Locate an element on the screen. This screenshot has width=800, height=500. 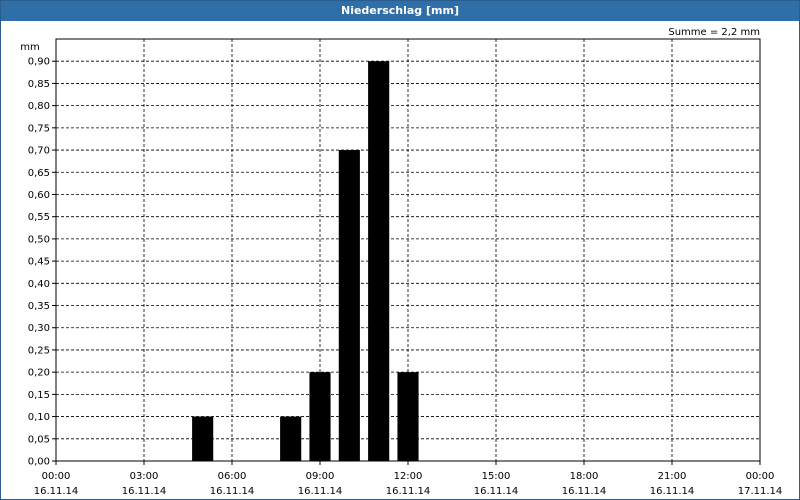
y-tick-label: 0,85 is located at coordinates (39, 84).